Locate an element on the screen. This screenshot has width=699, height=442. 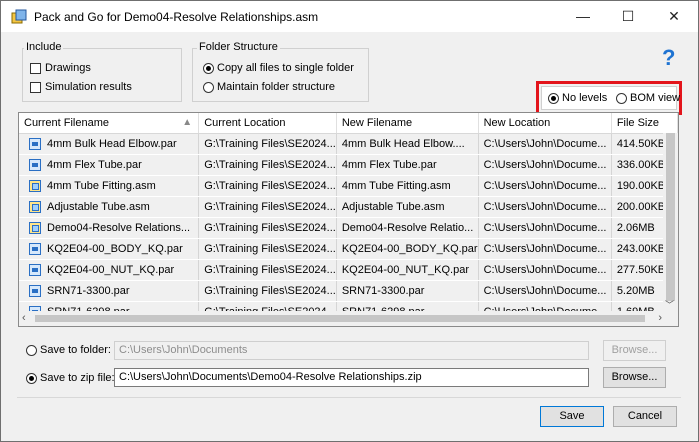
copy-single-folder-label: Copy all files to single folder is located at coordinates (285, 68).